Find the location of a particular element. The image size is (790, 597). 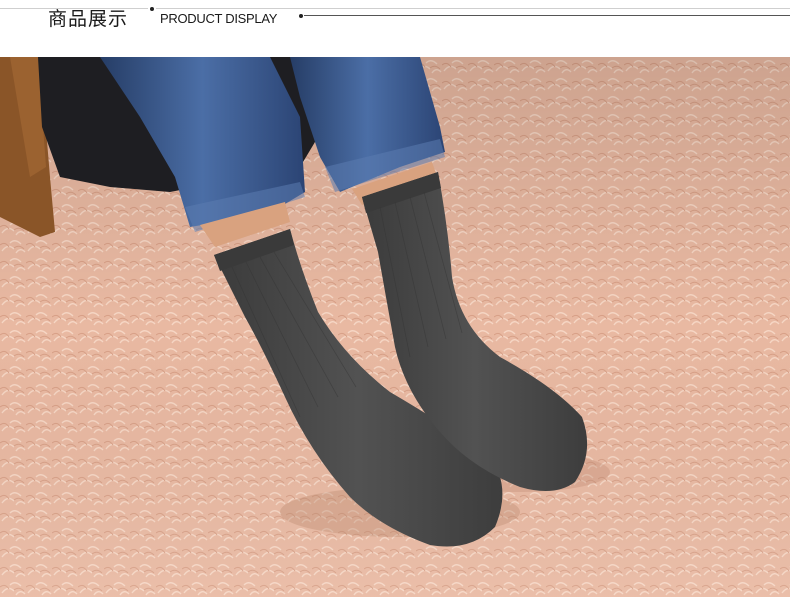

header-rule-right is located at coordinates (473, 8).